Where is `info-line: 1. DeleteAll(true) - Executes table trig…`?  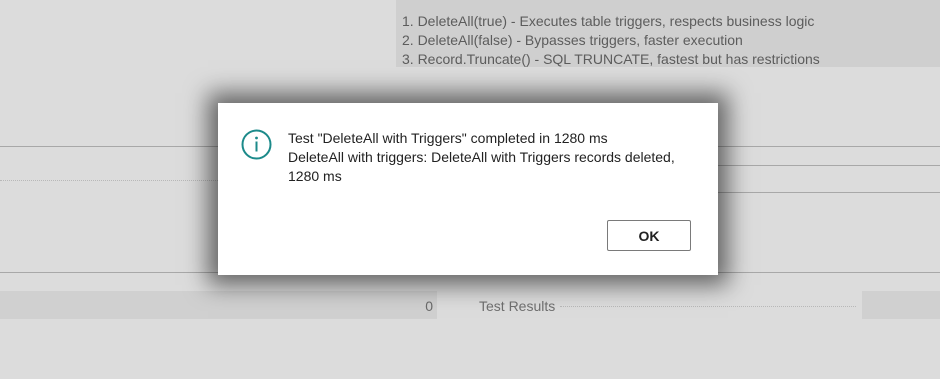 info-line: 1. DeleteAll(true) - Executes table trig… is located at coordinates (608, 21).